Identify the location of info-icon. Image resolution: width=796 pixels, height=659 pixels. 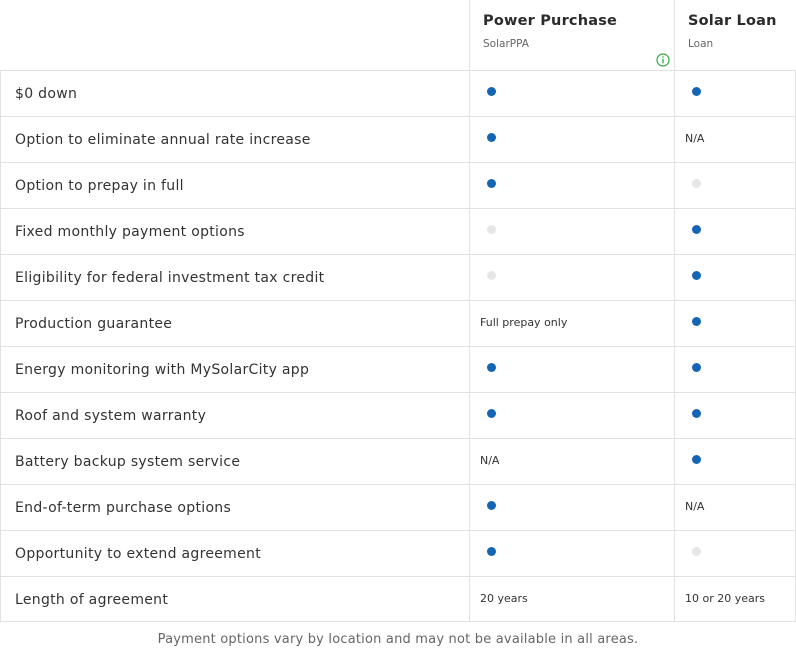
(663, 59).